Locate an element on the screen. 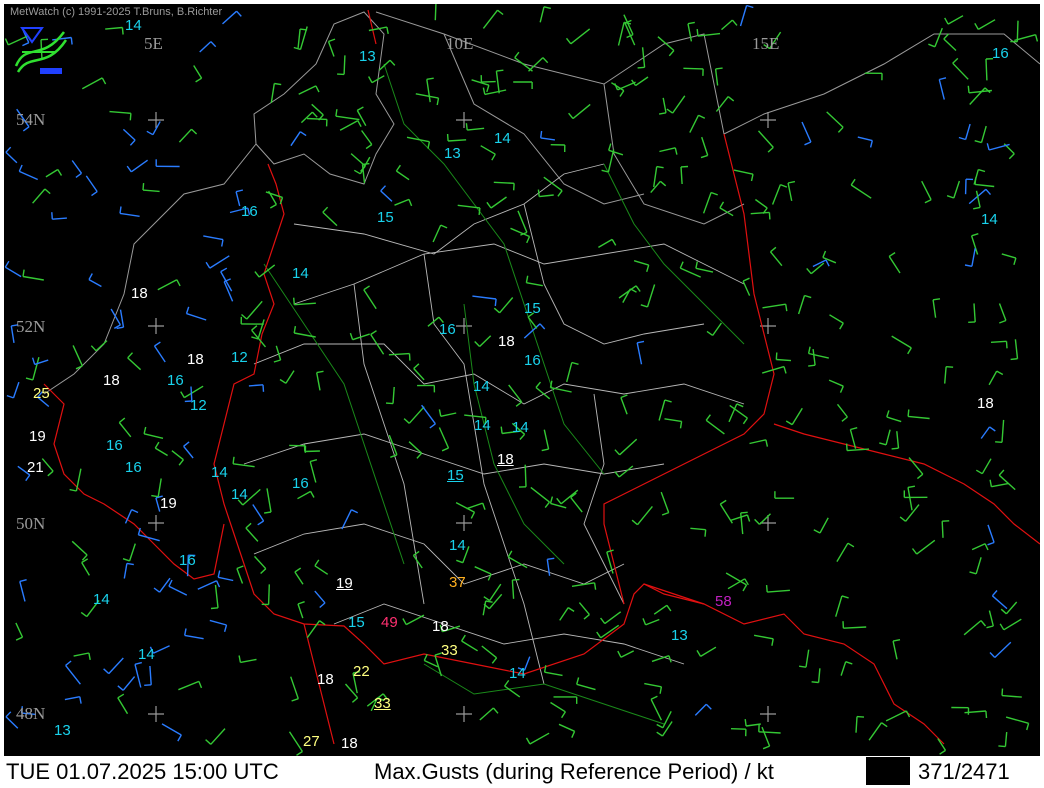 This screenshot has height=788, width=1044. gust-value-label: 27 is located at coordinates (311, 741).